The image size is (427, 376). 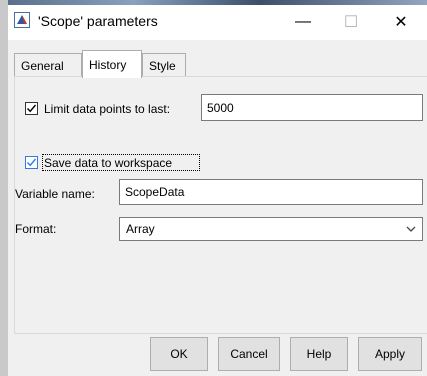 What do you see at coordinates (112, 64) in the screenshot?
I see `tab-history: History` at bounding box center [112, 64].